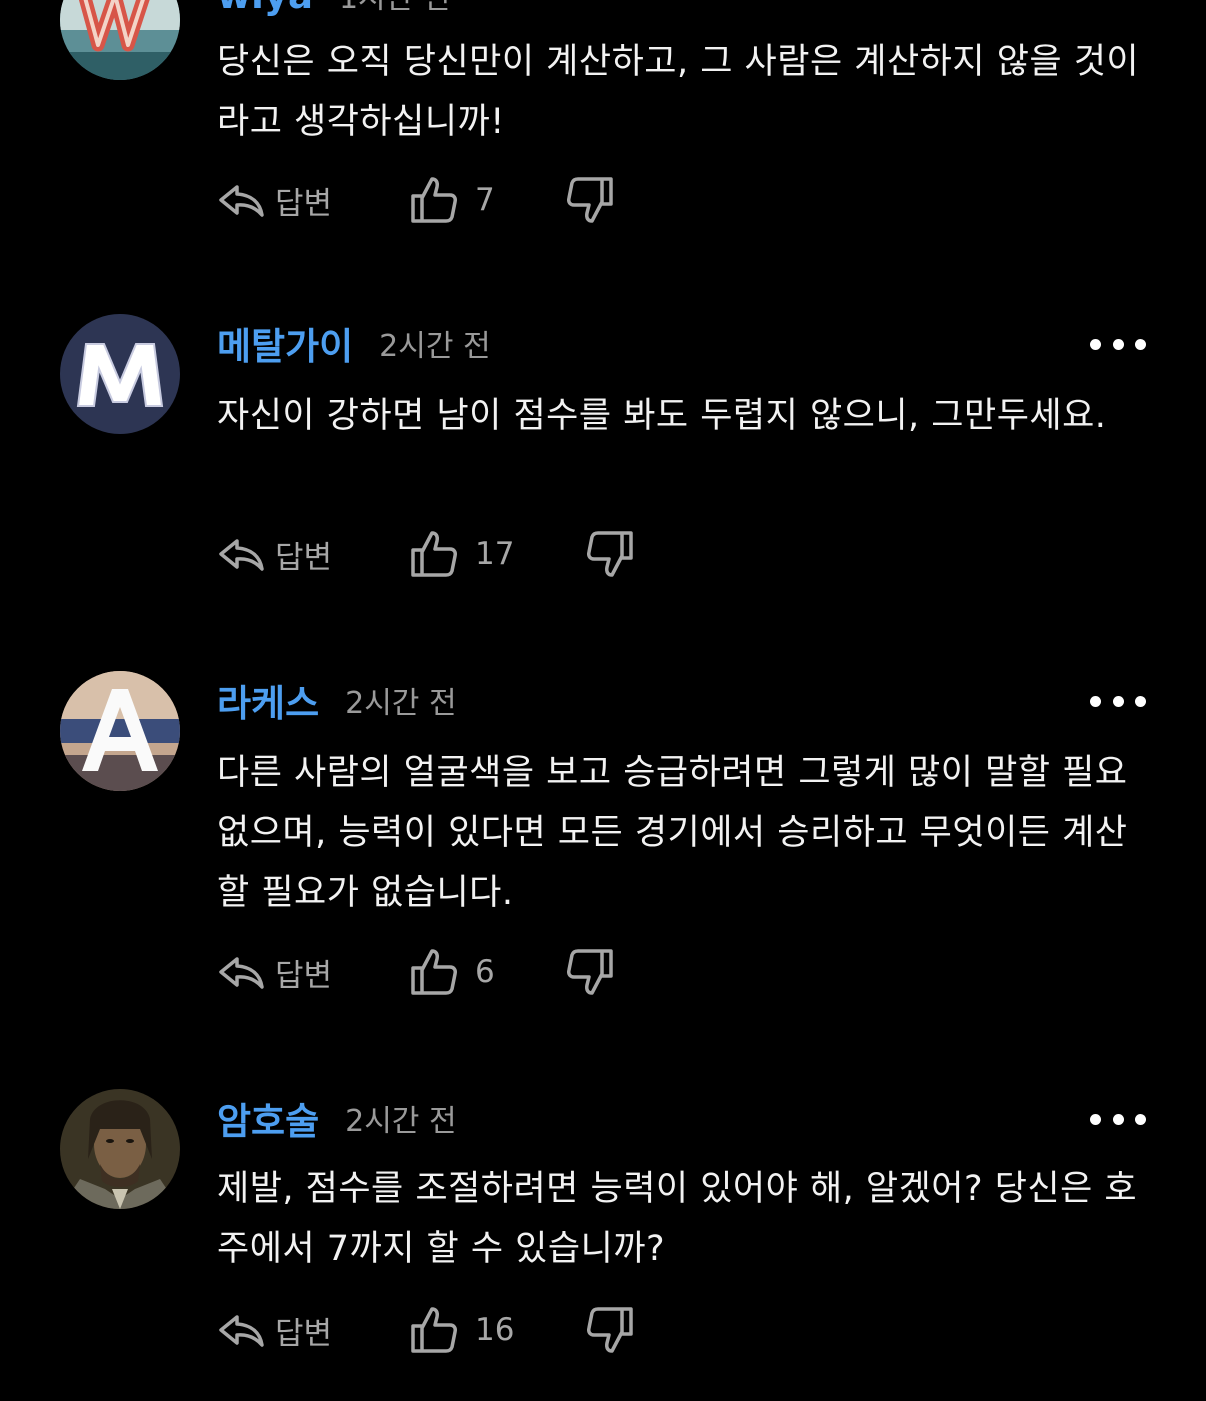 The width and height of the screenshot is (1206, 1401). Describe the element at coordinates (268, 1118) in the screenshot. I see `author-name: 암호술` at that location.